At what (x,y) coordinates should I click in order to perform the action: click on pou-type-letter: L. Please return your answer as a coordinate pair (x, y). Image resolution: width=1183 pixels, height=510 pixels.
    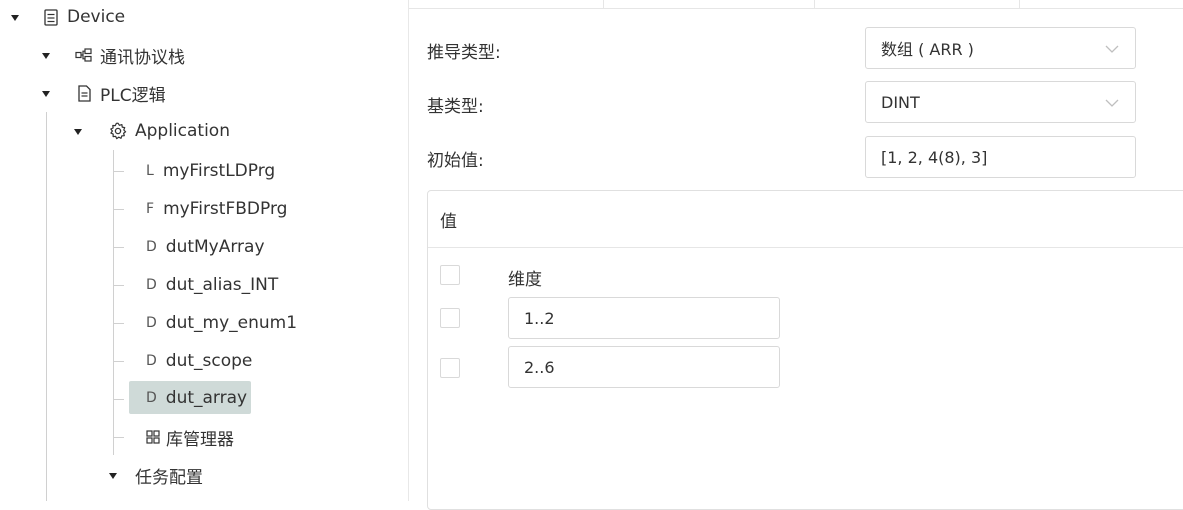
    Looking at the image, I should click on (150, 171).